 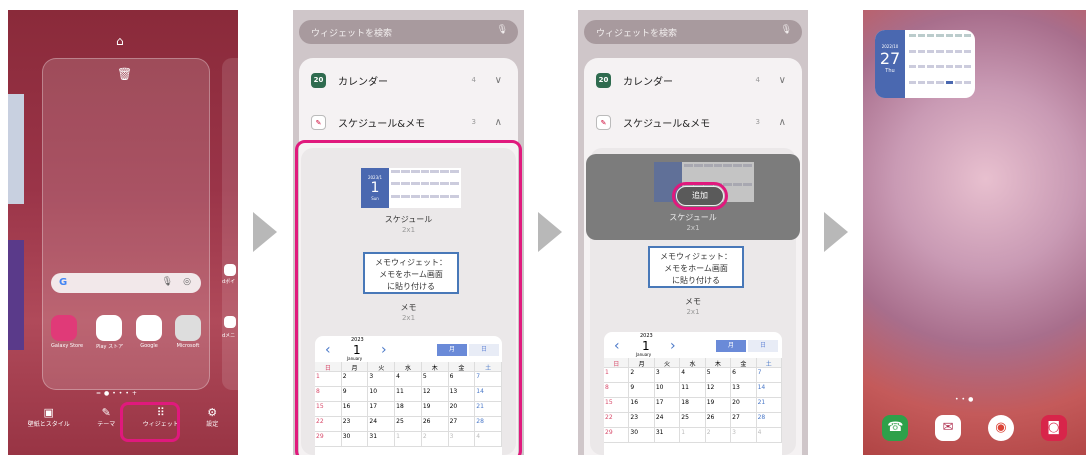 I want to click on camera-icon: ◙, so click(x=1053, y=428).